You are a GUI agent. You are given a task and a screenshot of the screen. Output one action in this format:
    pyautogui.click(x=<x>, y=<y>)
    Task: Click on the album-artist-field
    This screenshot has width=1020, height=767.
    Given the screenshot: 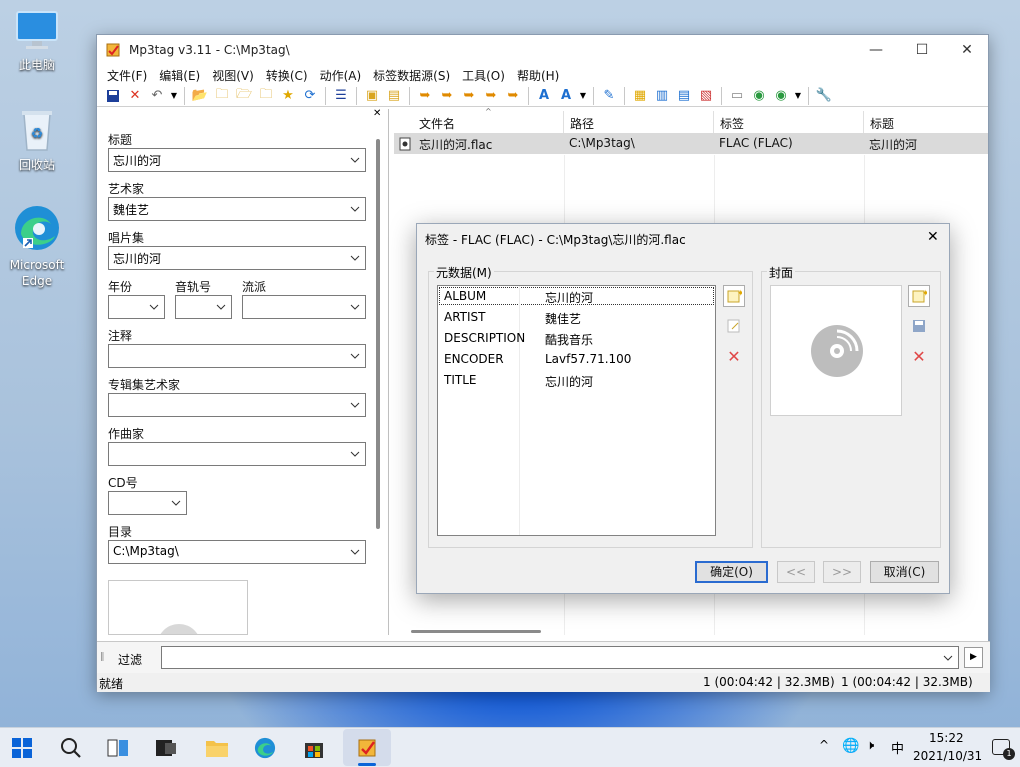 What is the action you would take?
    pyautogui.click(x=237, y=405)
    